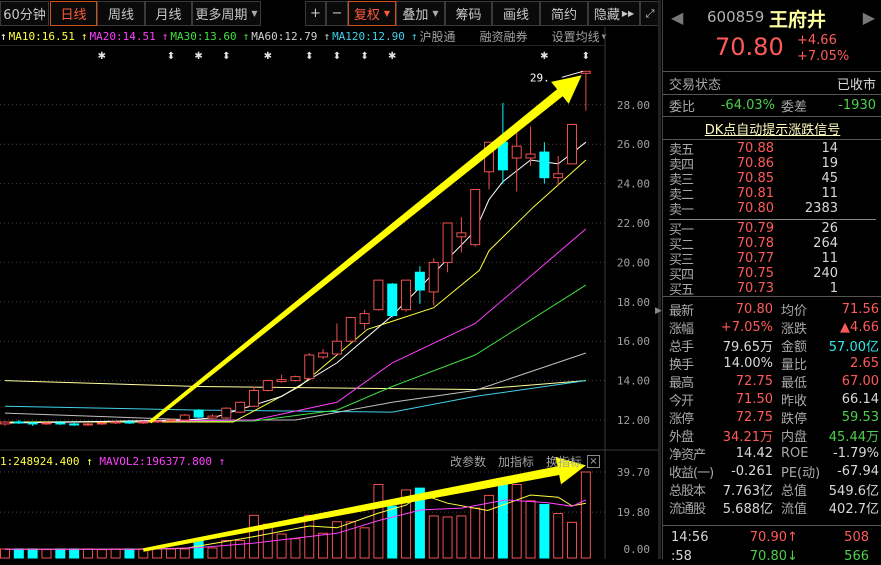  What do you see at coordinates (773, 128) in the screenshot?
I see `dk-signal-link: DK点自动提示涨跌信号` at bounding box center [773, 128].